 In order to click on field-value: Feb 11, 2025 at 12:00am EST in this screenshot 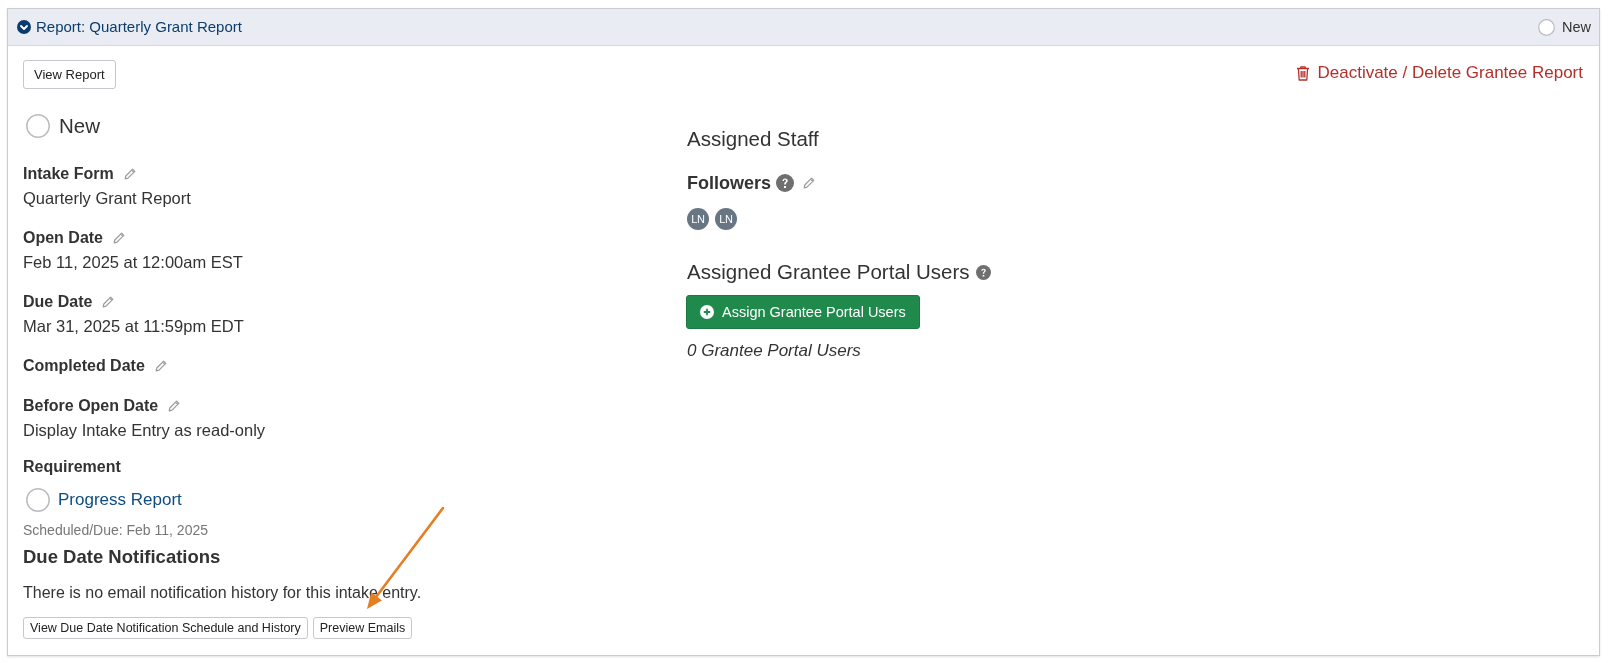, I will do `click(133, 262)`.